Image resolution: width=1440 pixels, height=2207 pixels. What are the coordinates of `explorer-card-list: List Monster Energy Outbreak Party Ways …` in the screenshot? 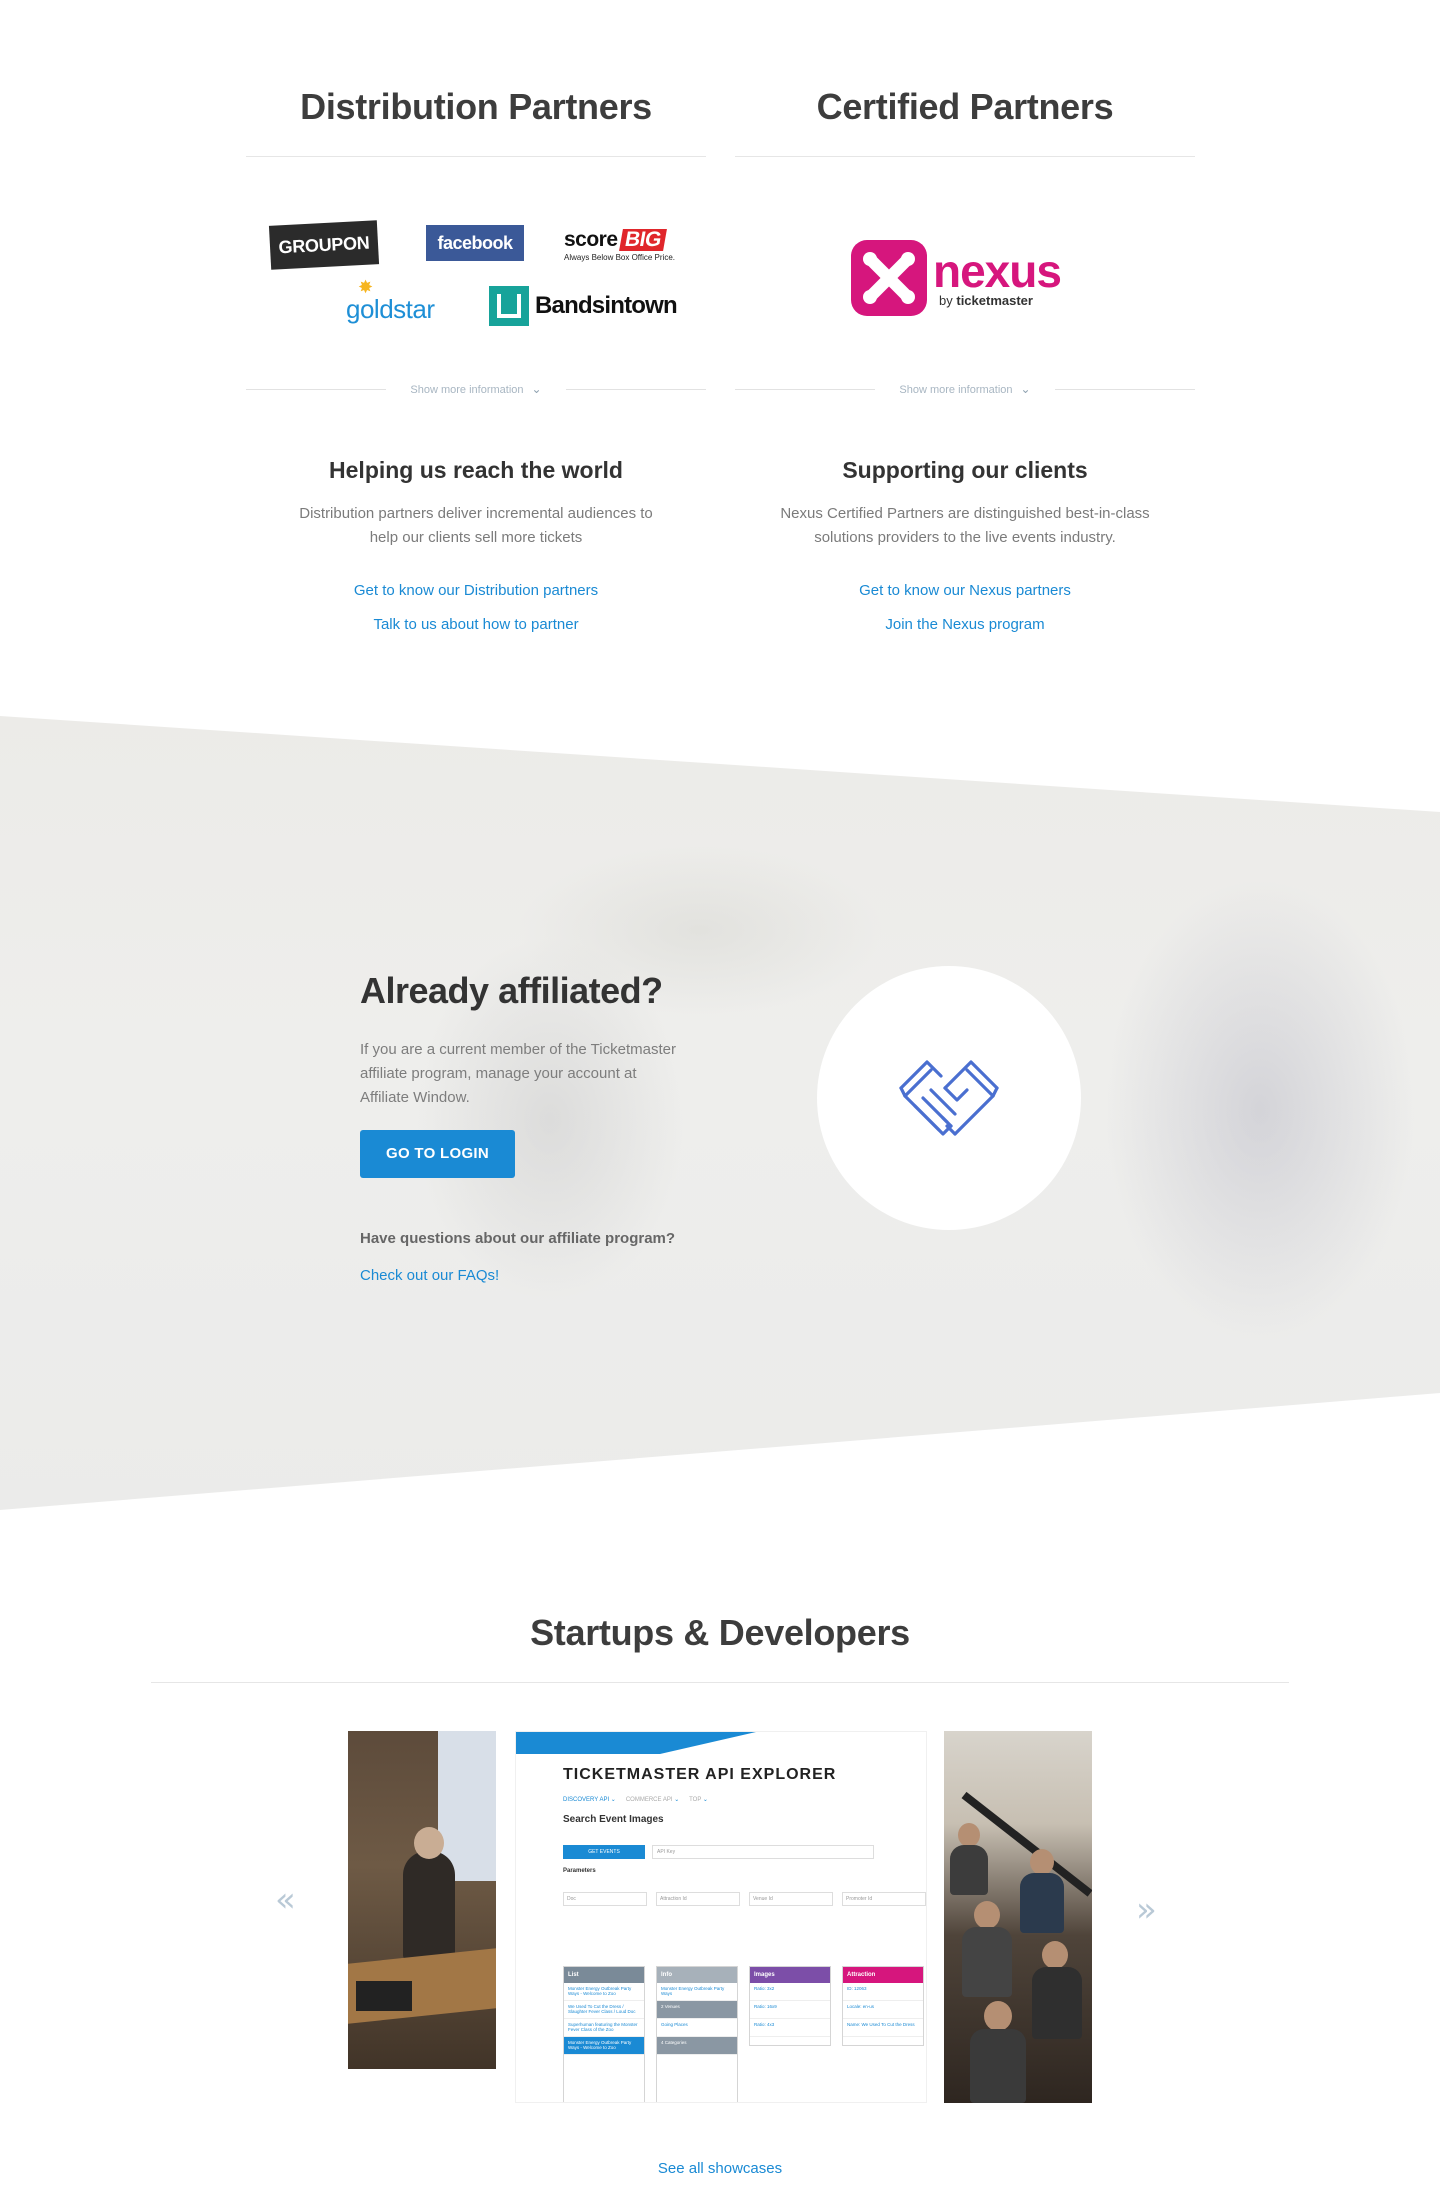 It's located at (604, 2034).